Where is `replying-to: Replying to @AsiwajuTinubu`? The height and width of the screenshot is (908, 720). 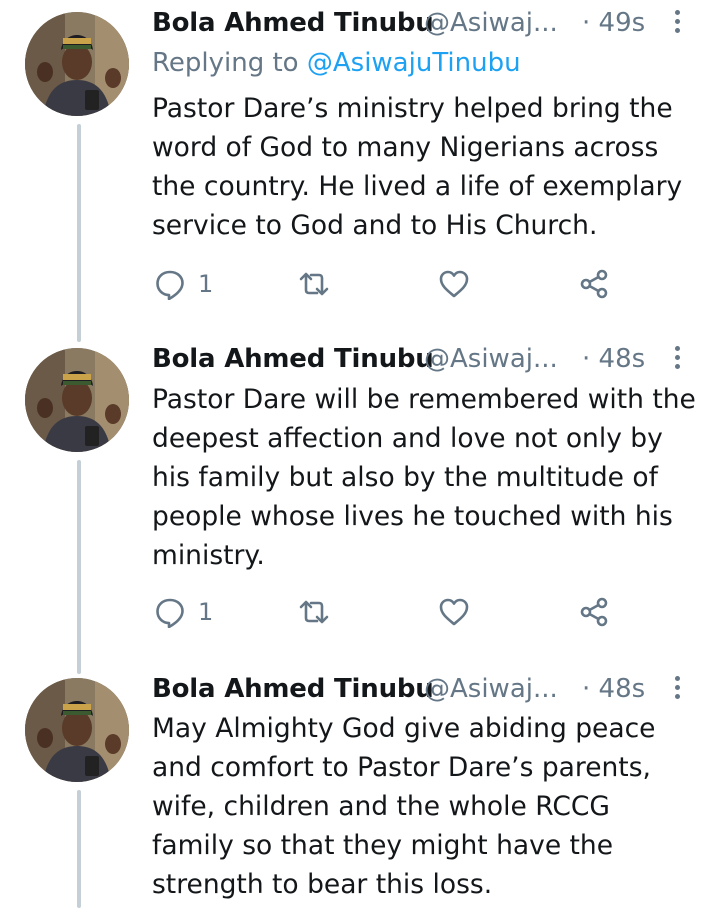 replying-to: Replying to @AsiwajuTinubu is located at coordinates (336, 63).